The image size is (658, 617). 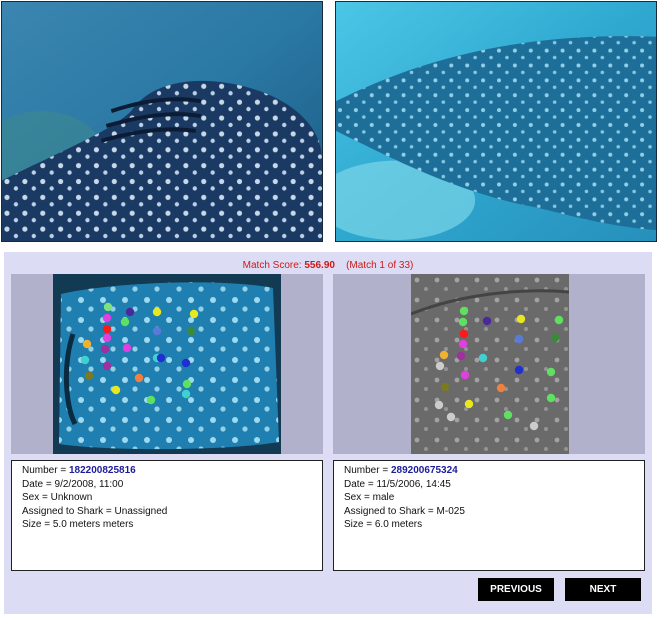 I want to click on match-position: (Match 1 of 33), so click(x=380, y=265).